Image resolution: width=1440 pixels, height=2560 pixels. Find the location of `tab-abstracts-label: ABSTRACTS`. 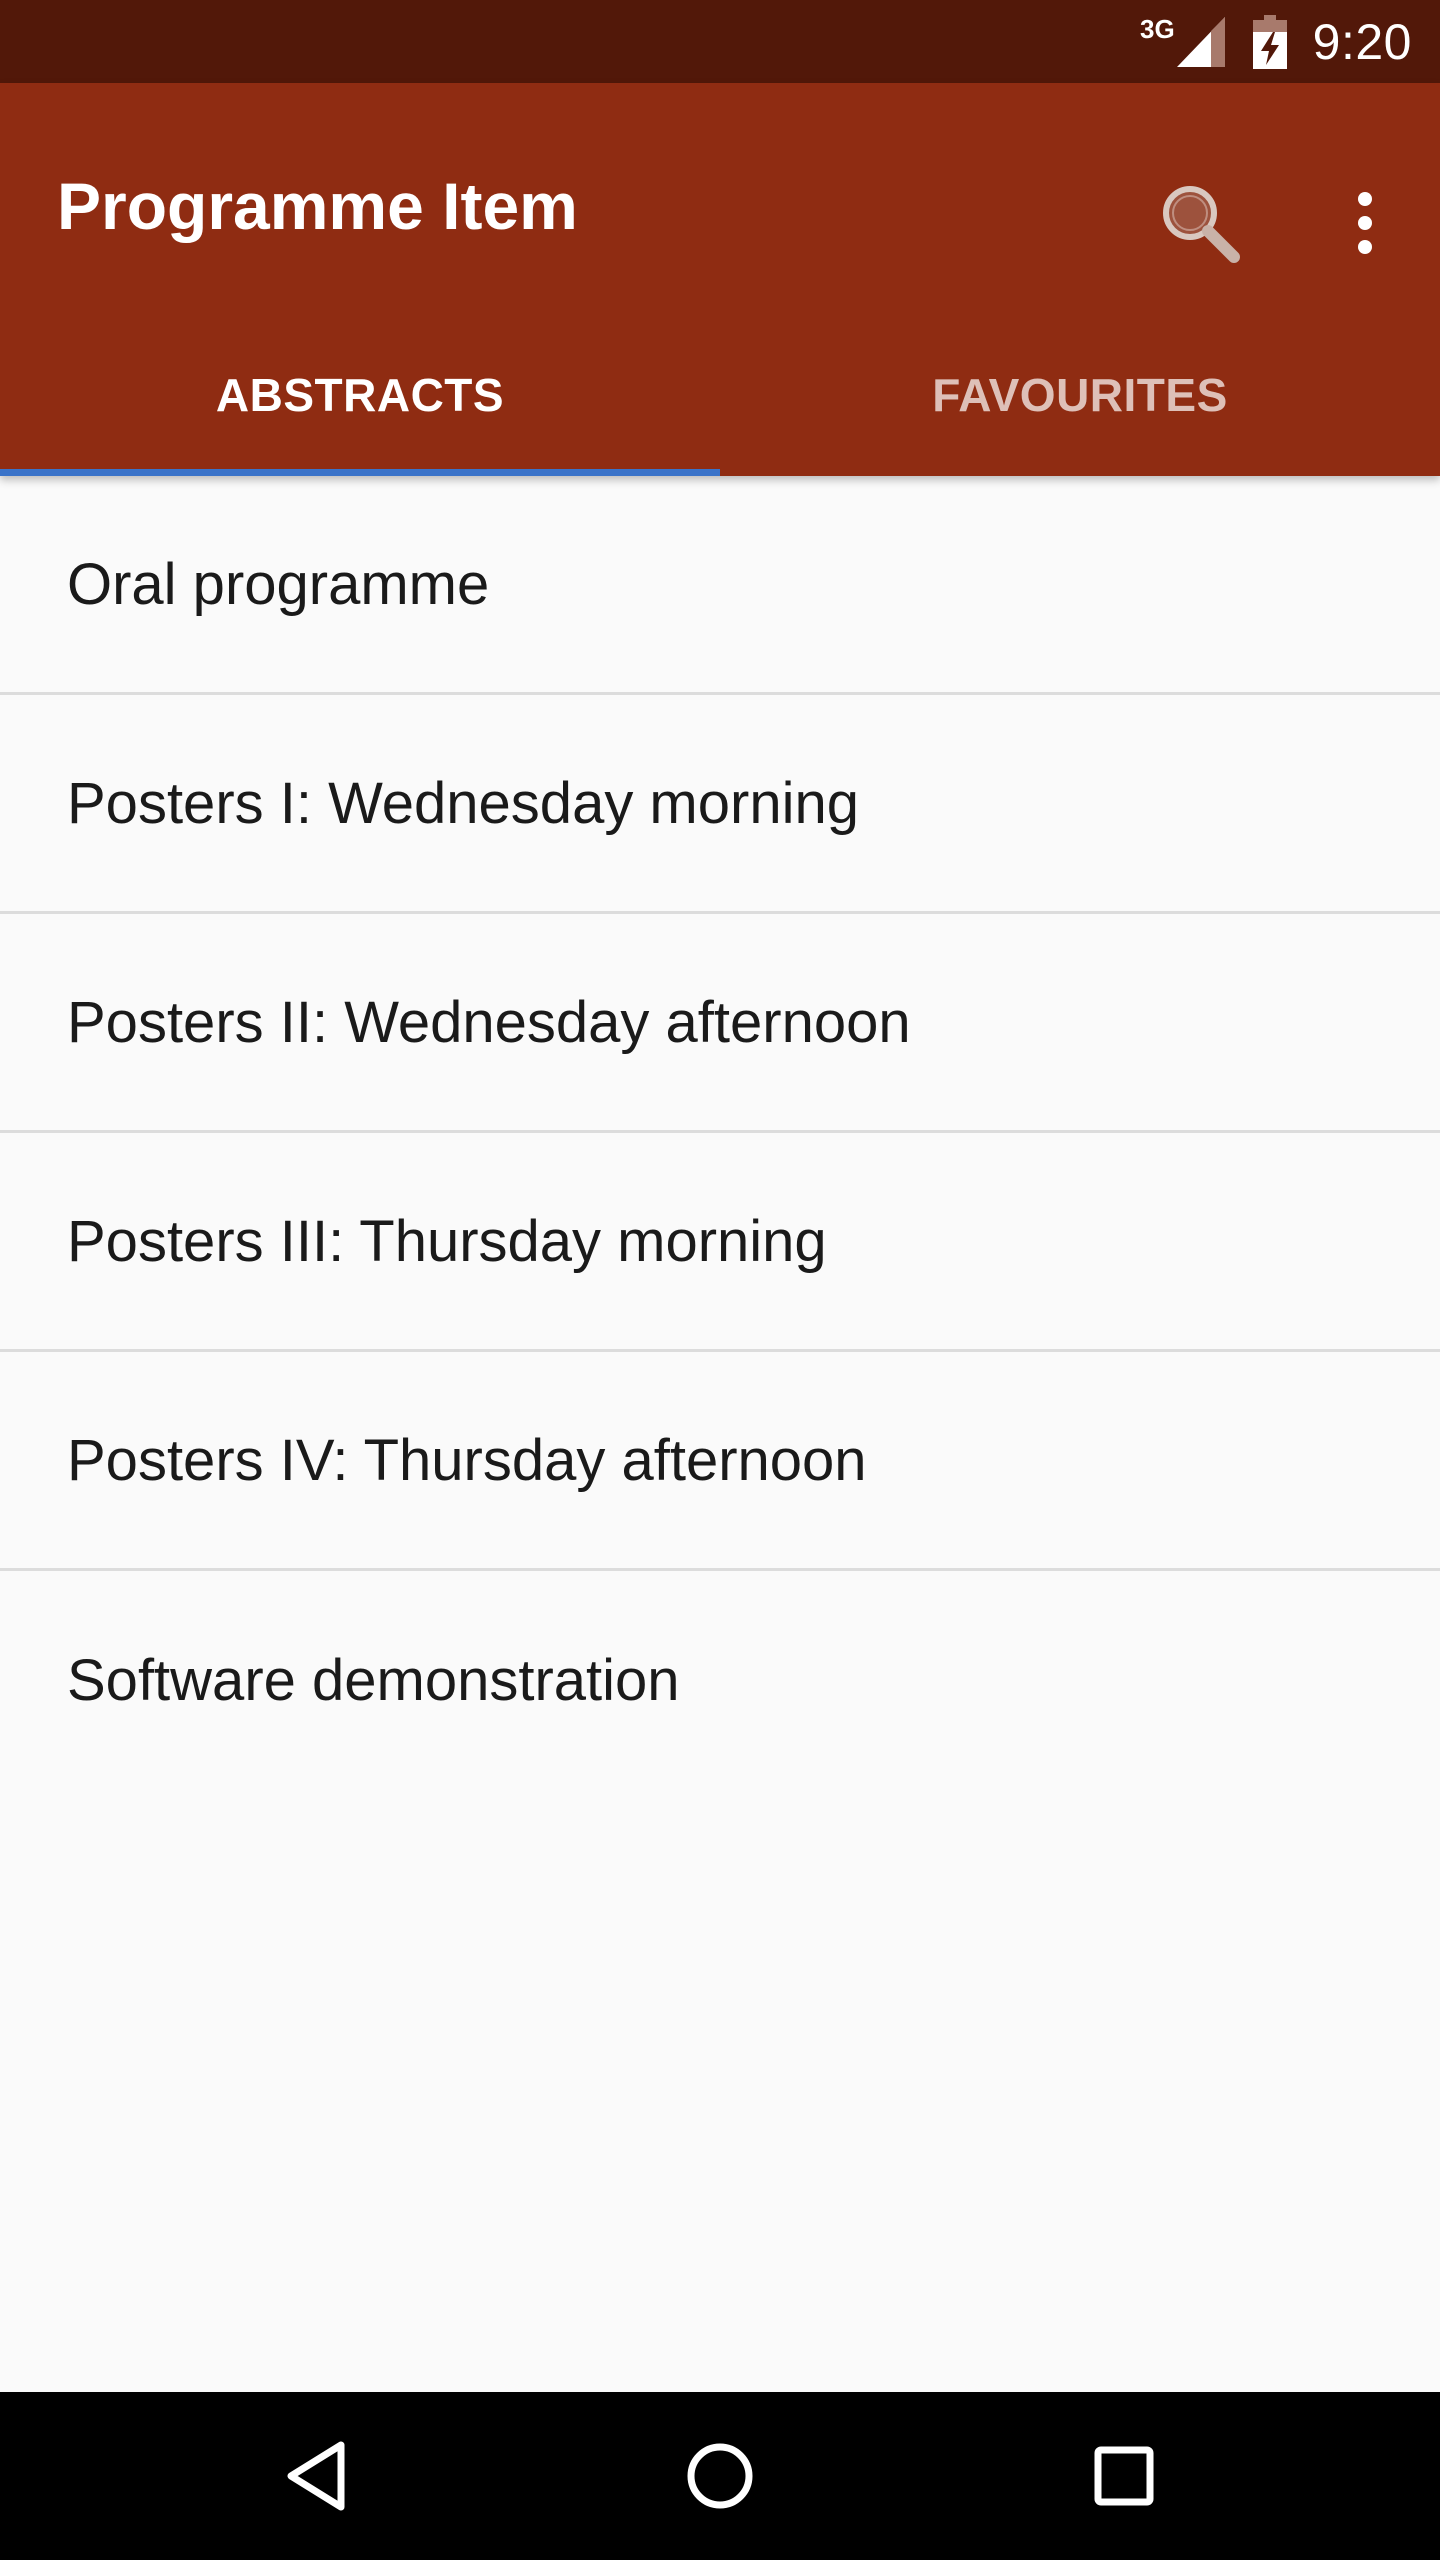

tab-abstracts-label: ABSTRACTS is located at coordinates (360, 394).